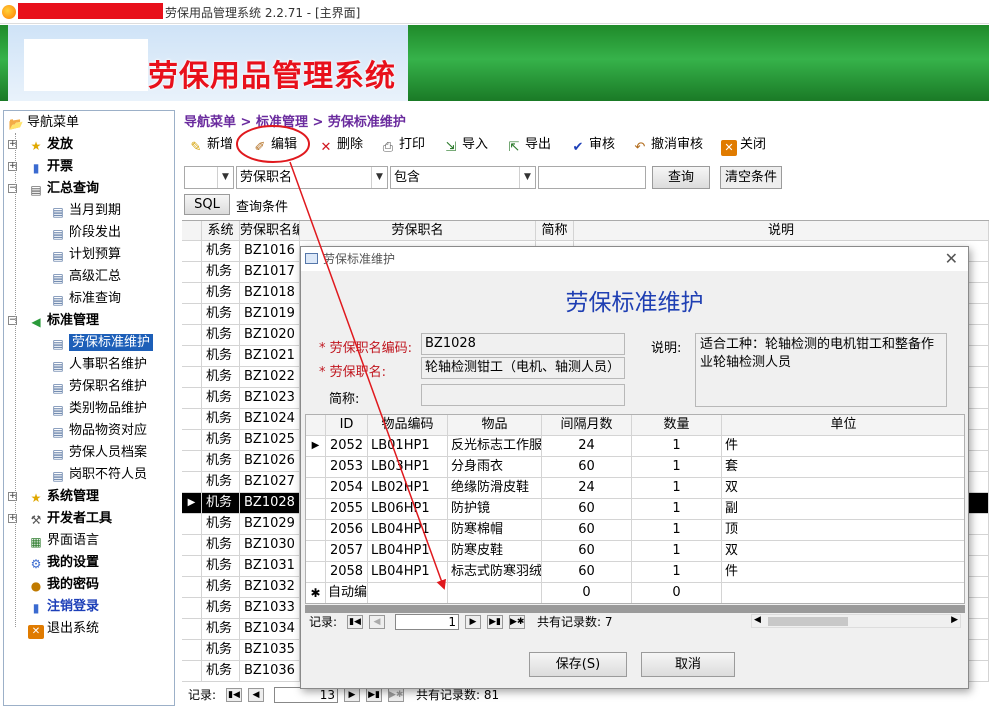  What do you see at coordinates (85, 211) in the screenshot?
I see `nav-item-2-0: ▤ 当月到期` at bounding box center [85, 211].